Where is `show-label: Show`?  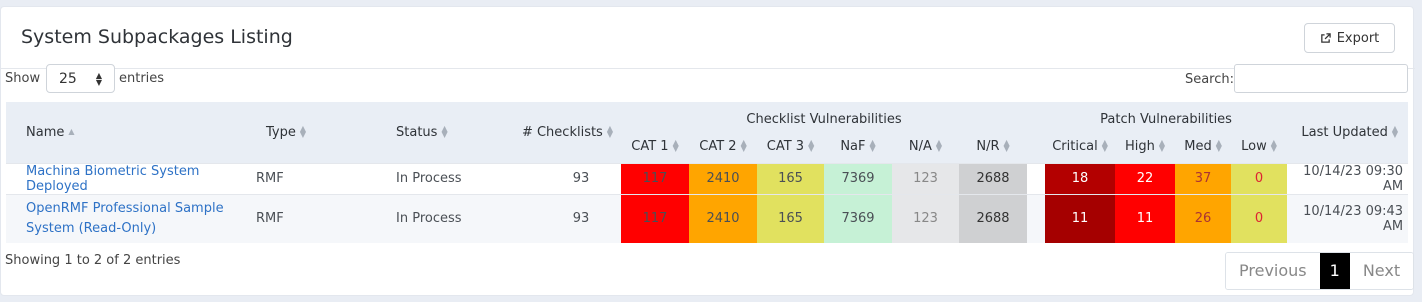
show-label: Show is located at coordinates (23, 78).